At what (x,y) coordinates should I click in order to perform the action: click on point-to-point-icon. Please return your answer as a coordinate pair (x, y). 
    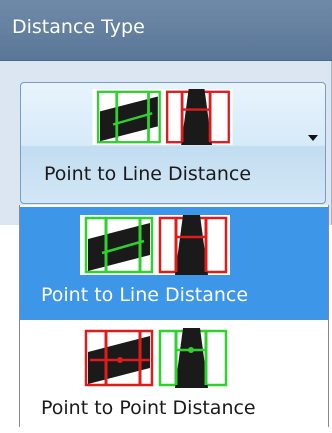
    Looking at the image, I should click on (155, 358).